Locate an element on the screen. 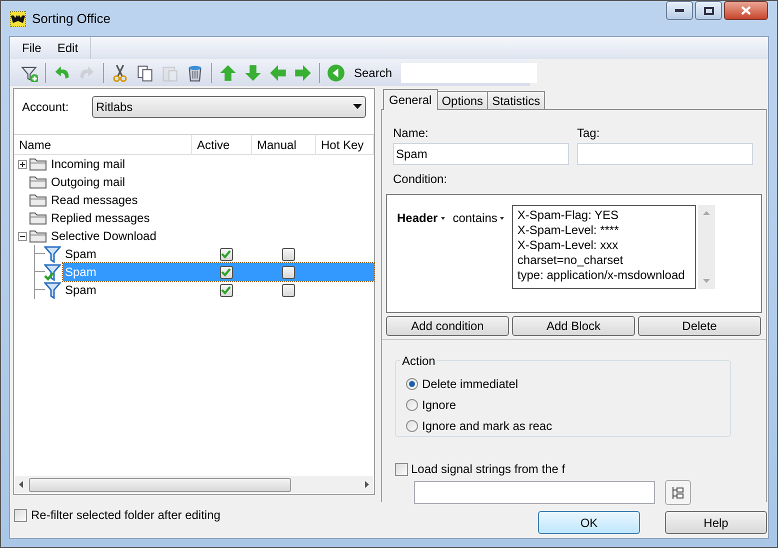  dialog-button: OK is located at coordinates (589, 522).